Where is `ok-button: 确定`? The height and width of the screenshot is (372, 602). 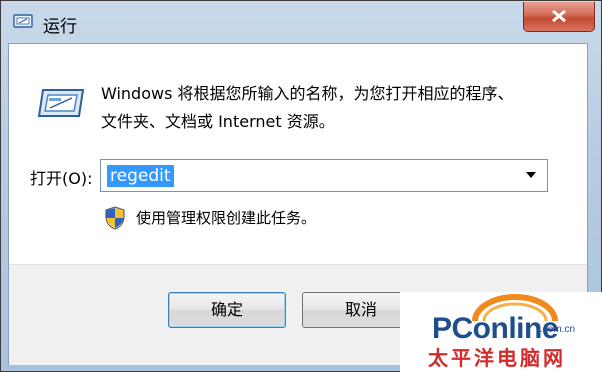
ok-button: 确定 is located at coordinates (227, 310).